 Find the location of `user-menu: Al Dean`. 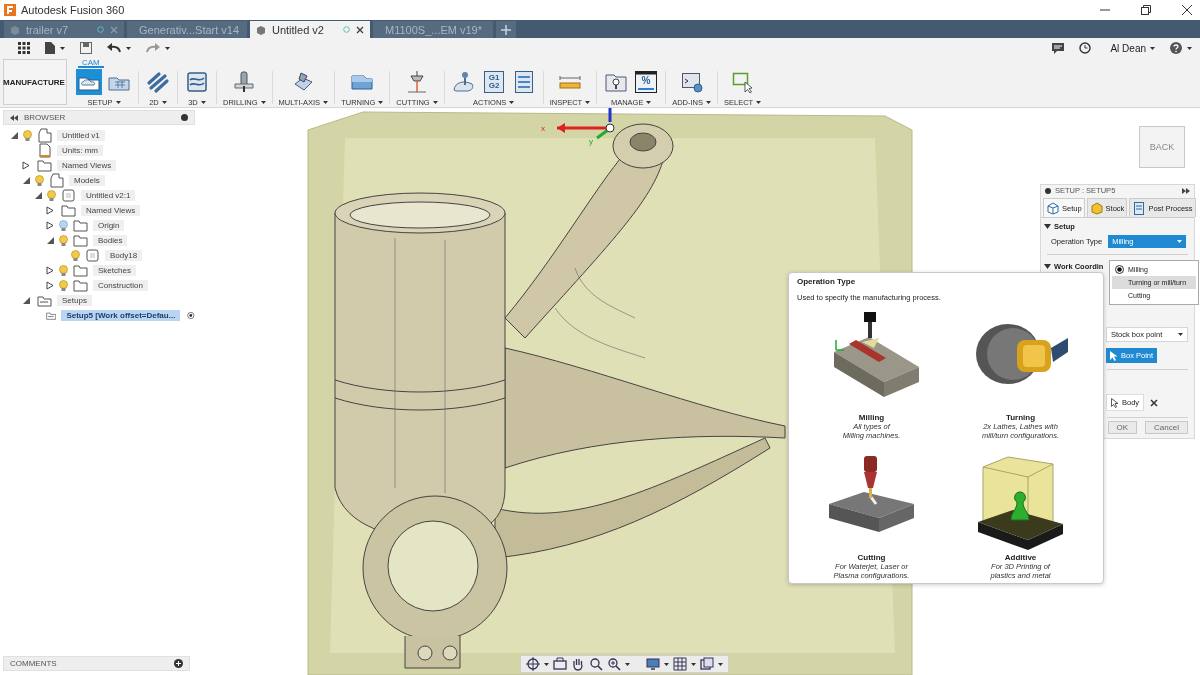

user-menu: Al Dean is located at coordinates (1132, 48).